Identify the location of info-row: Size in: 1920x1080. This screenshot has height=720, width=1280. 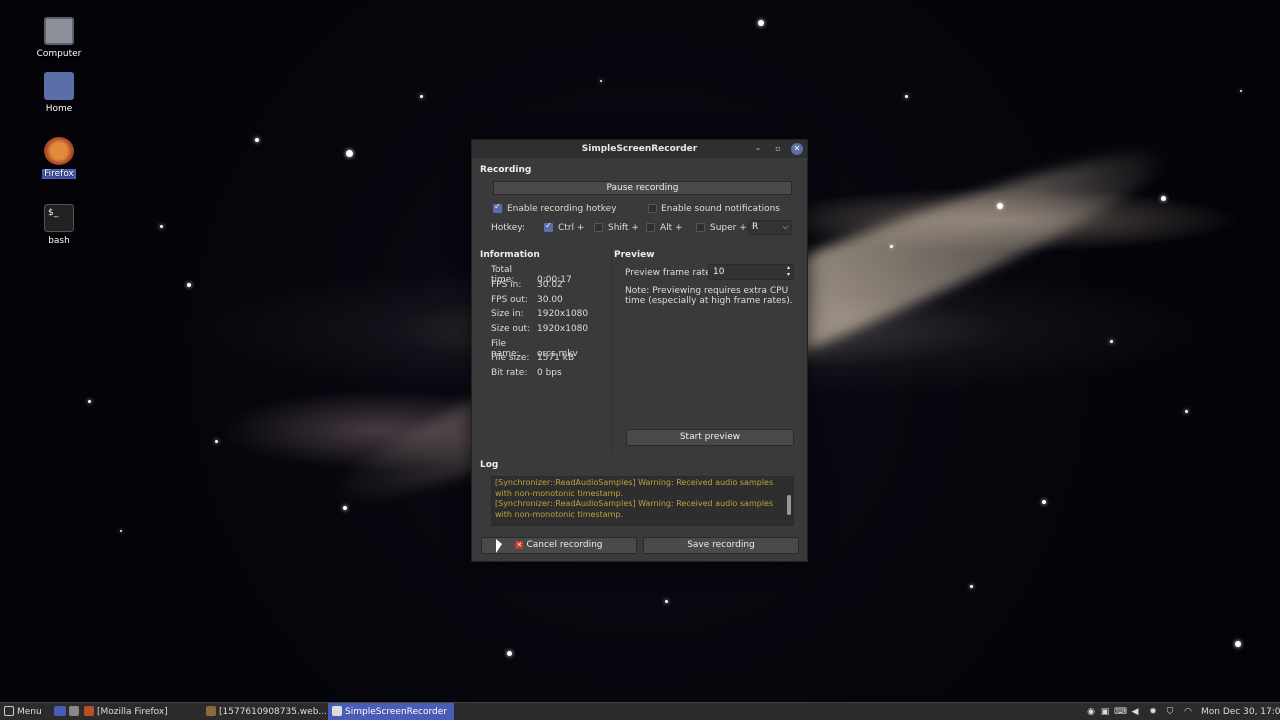
(539, 316).